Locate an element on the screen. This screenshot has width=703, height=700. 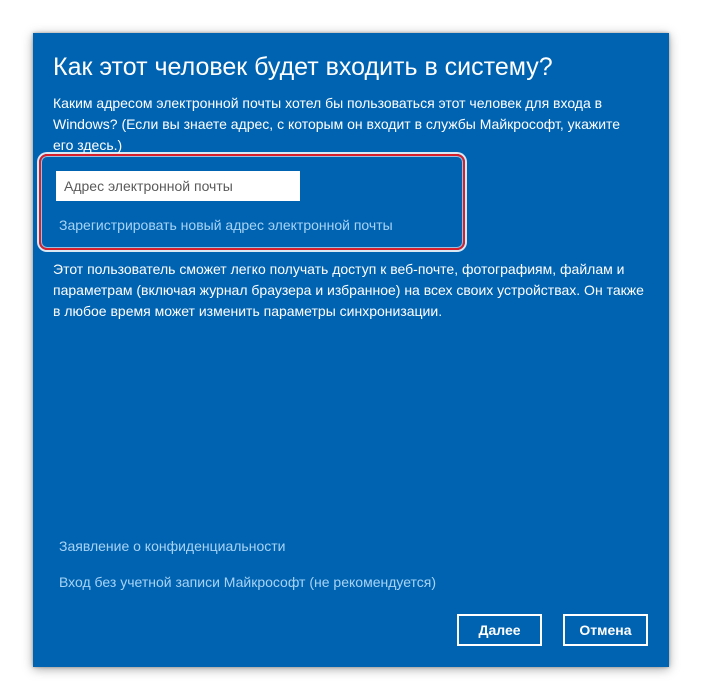
highlight-frame is located at coordinates (252, 202).